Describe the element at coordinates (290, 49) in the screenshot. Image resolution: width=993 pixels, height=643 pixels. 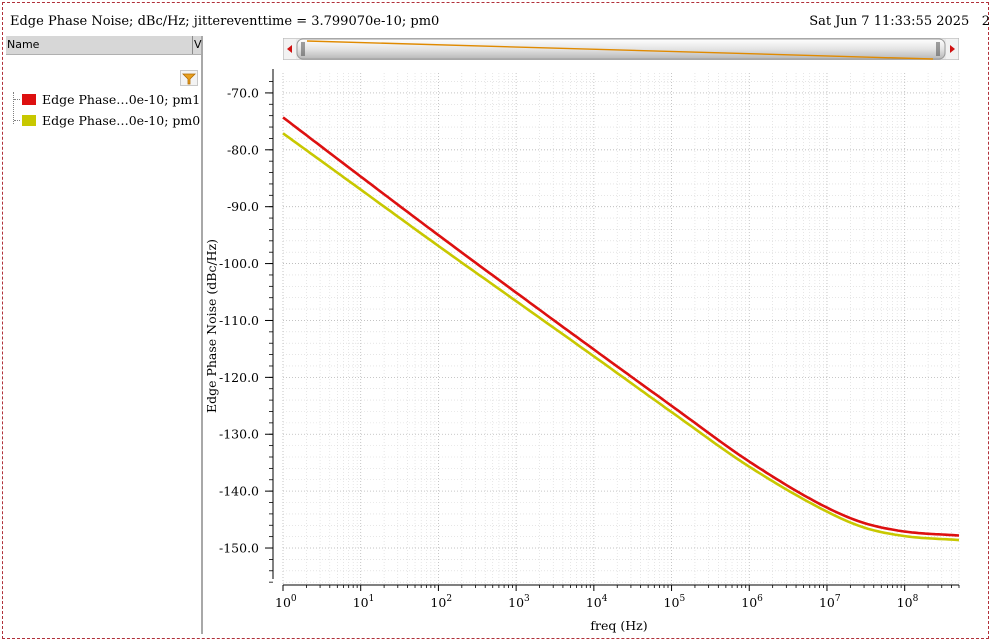
I see `scroll-left-button` at that location.